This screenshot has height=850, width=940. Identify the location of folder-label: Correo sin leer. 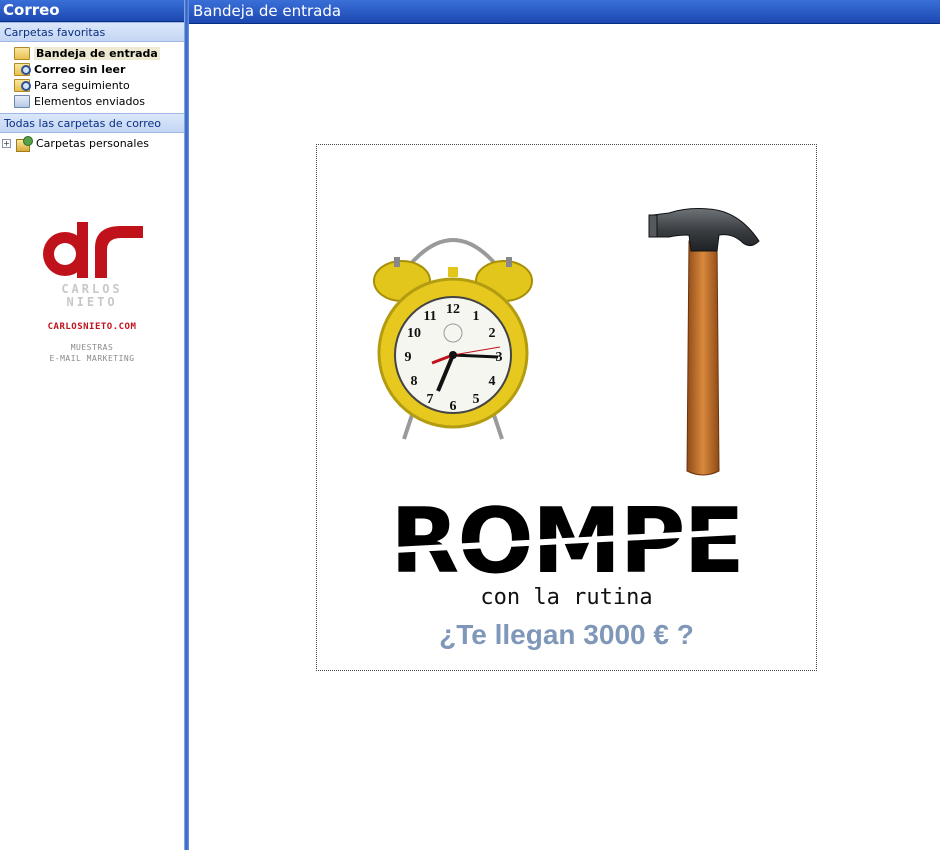
(80, 69).